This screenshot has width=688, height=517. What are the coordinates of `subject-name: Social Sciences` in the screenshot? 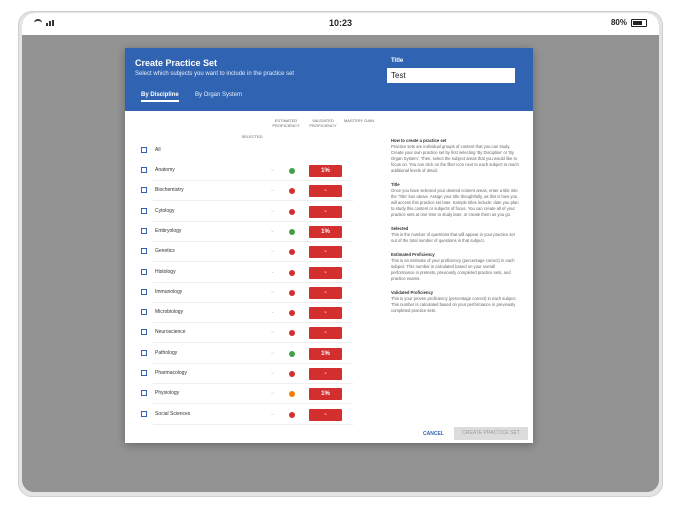 It's located at (173, 413).